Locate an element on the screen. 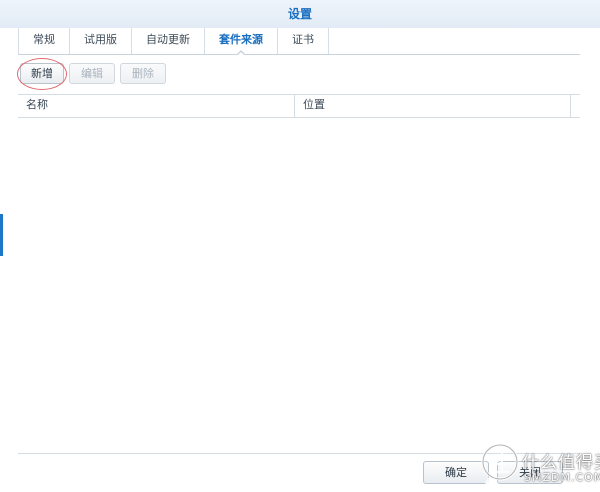  tab-certificate: 证书 is located at coordinates (303, 41).